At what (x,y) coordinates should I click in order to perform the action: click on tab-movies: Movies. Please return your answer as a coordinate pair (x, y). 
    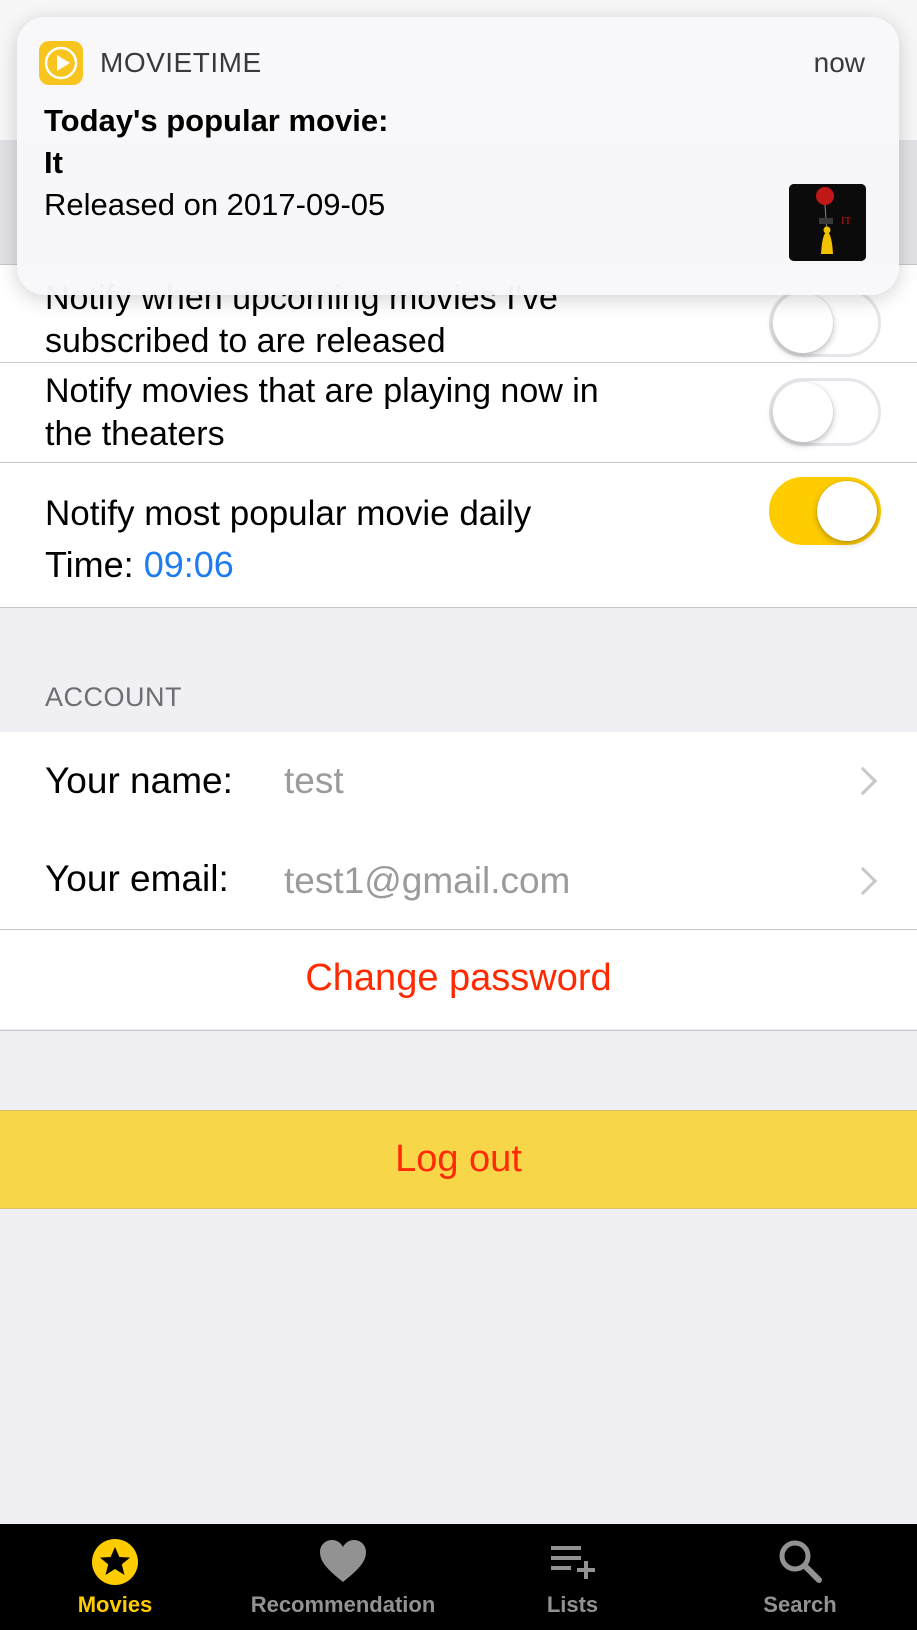
    Looking at the image, I should click on (115, 1577).